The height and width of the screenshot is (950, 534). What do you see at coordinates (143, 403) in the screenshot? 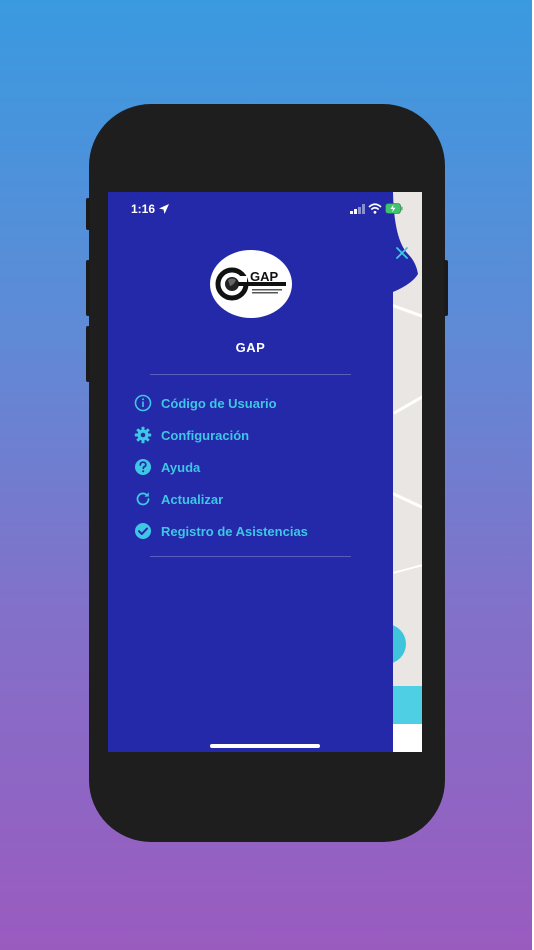
I see `info-icon` at bounding box center [143, 403].